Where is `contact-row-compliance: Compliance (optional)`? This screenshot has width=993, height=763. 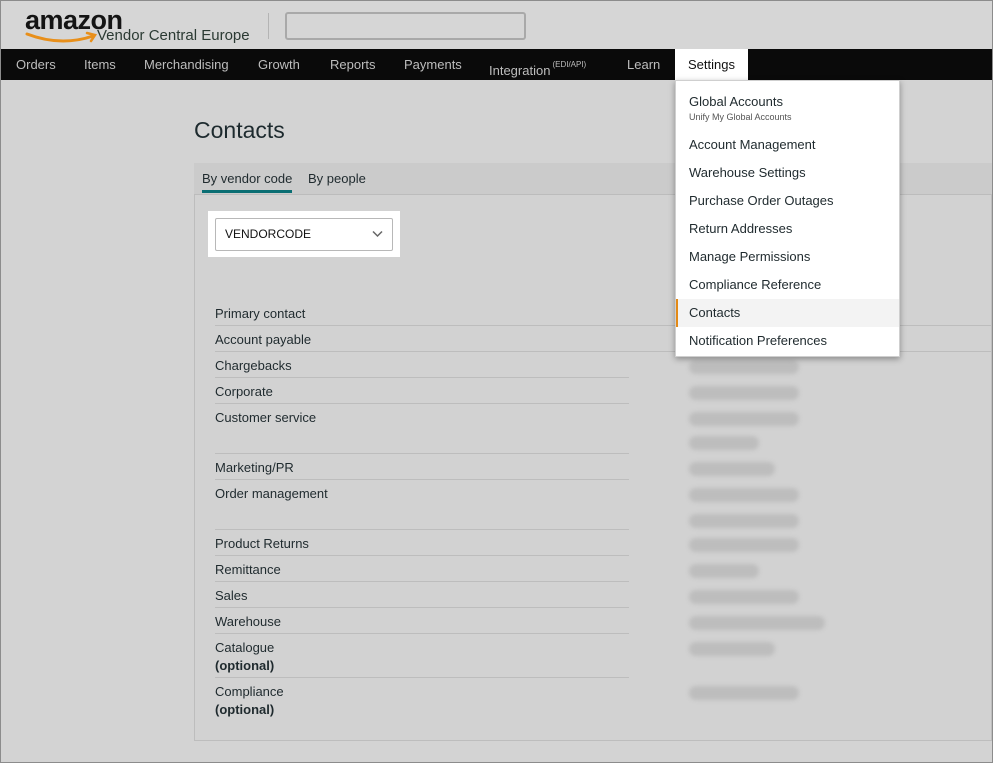
contact-row-compliance: Compliance (optional) is located at coordinates (422, 701).